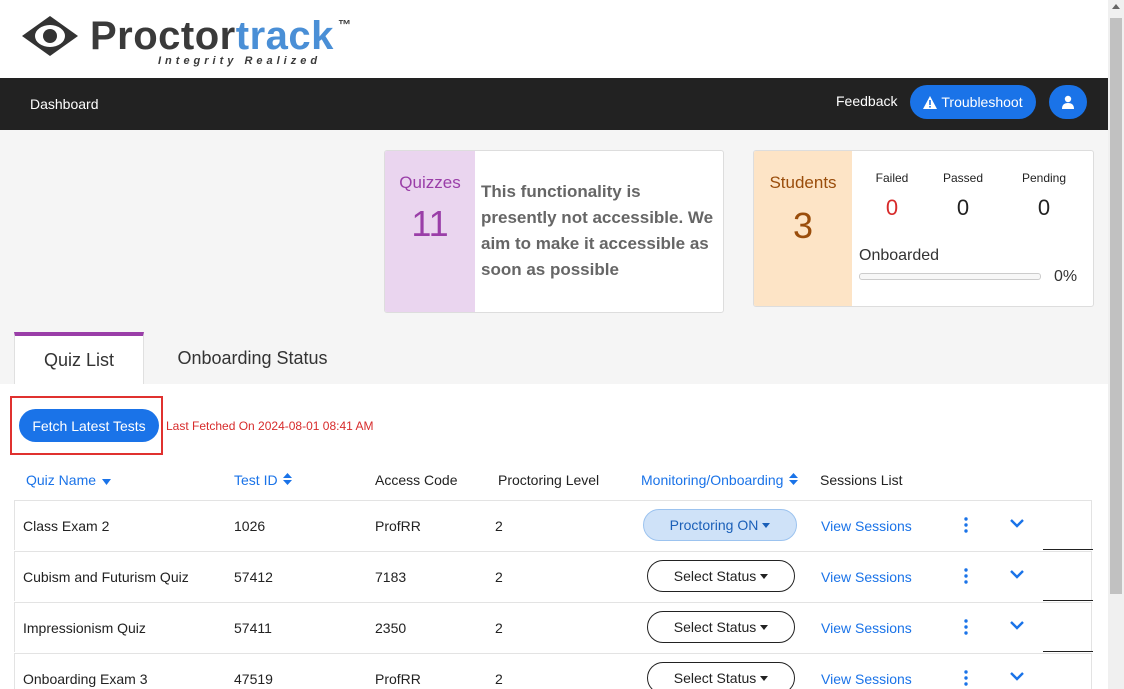 The height and width of the screenshot is (689, 1124). What do you see at coordinates (1116, 6) in the screenshot?
I see `scroll-up-arrow-icon` at bounding box center [1116, 6].